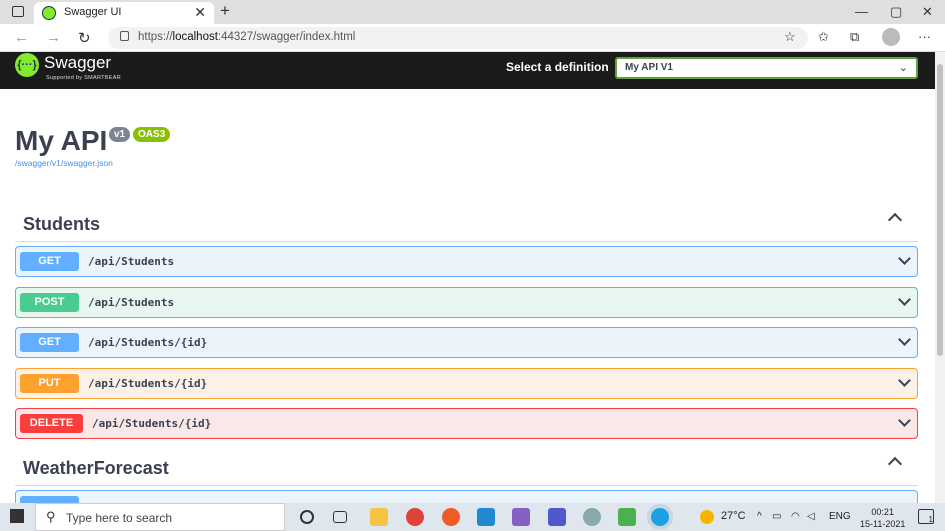  What do you see at coordinates (49, 13) in the screenshot?
I see `swagger-favicon-icon` at bounding box center [49, 13].